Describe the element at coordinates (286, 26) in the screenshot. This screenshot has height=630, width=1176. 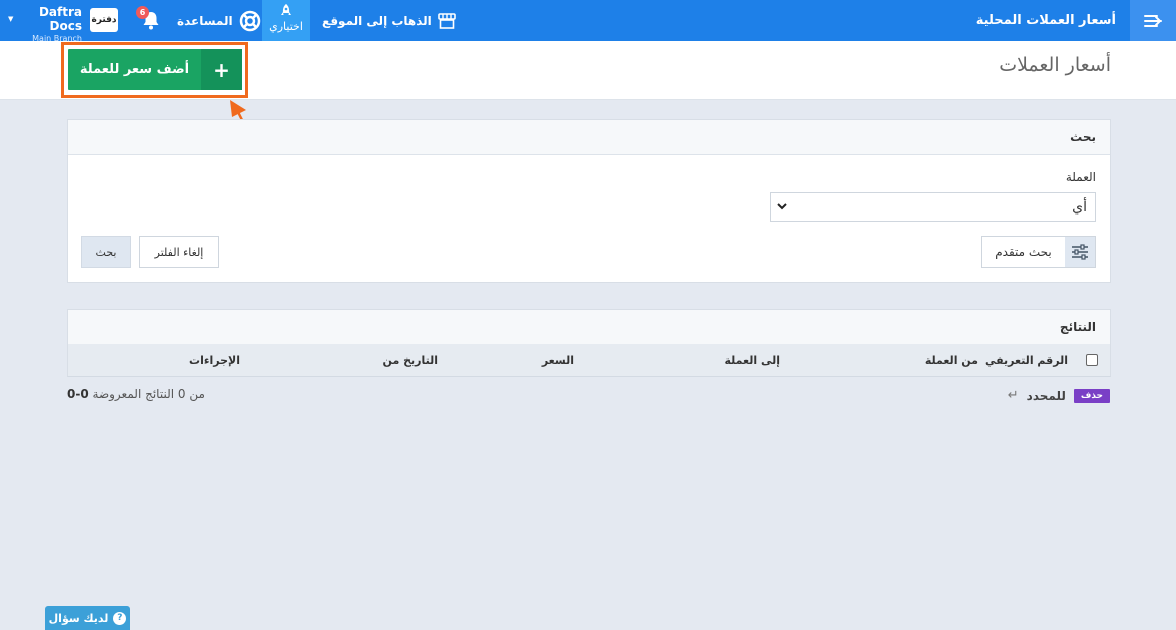
I see `optional-label: اختياري` at that location.